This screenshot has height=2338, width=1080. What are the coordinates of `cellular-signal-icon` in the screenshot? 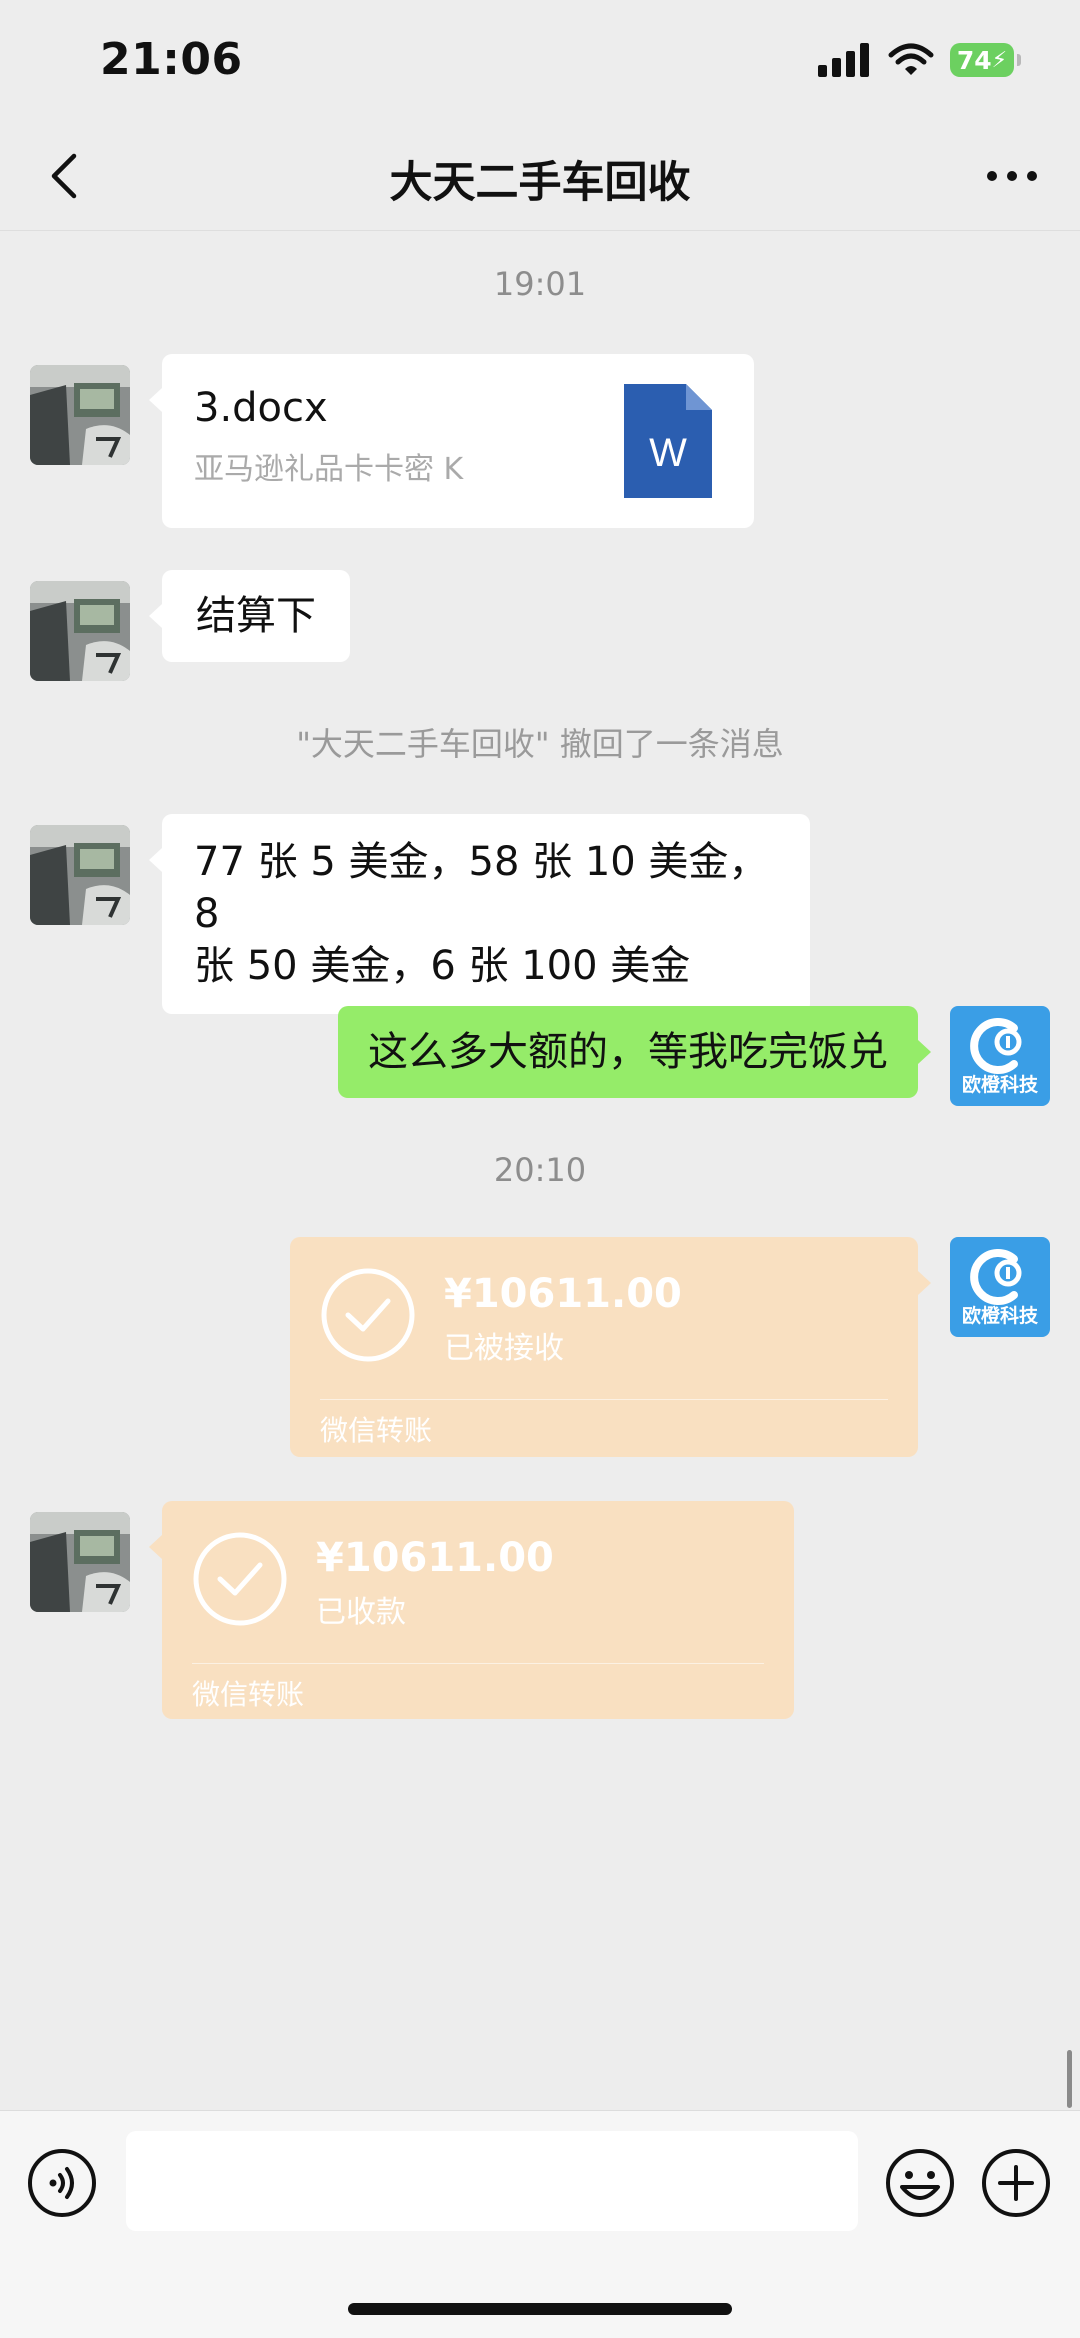 It's located at (843, 60).